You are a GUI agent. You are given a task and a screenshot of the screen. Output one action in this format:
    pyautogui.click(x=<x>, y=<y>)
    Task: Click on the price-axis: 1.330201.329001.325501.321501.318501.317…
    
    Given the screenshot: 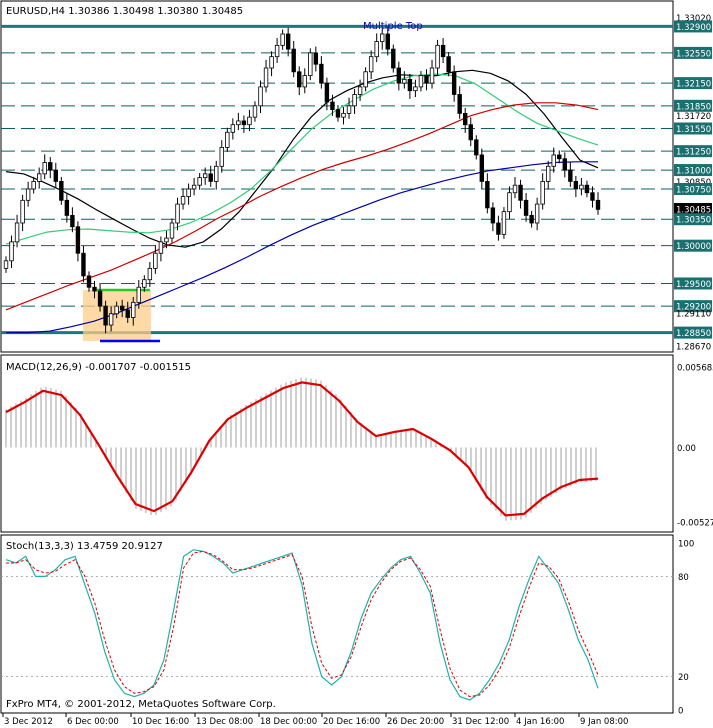 What is the action you would take?
    pyautogui.click(x=693, y=183)
    